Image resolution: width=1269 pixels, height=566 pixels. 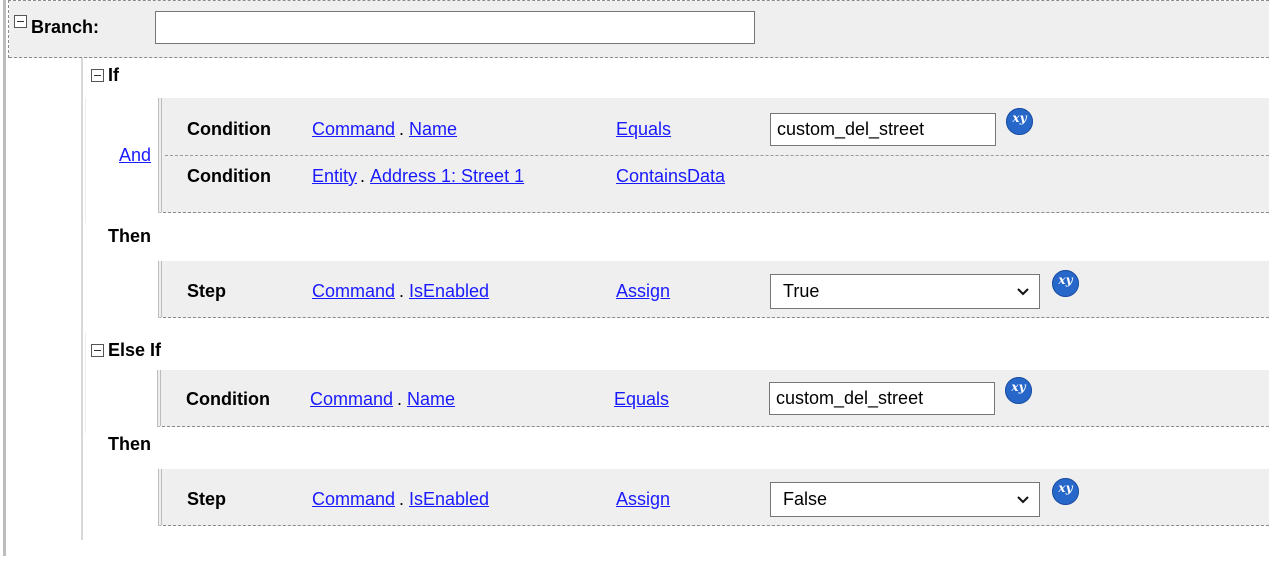 What do you see at coordinates (643, 291) in the screenshot?
I see `if-step-operator-link: Assign` at bounding box center [643, 291].